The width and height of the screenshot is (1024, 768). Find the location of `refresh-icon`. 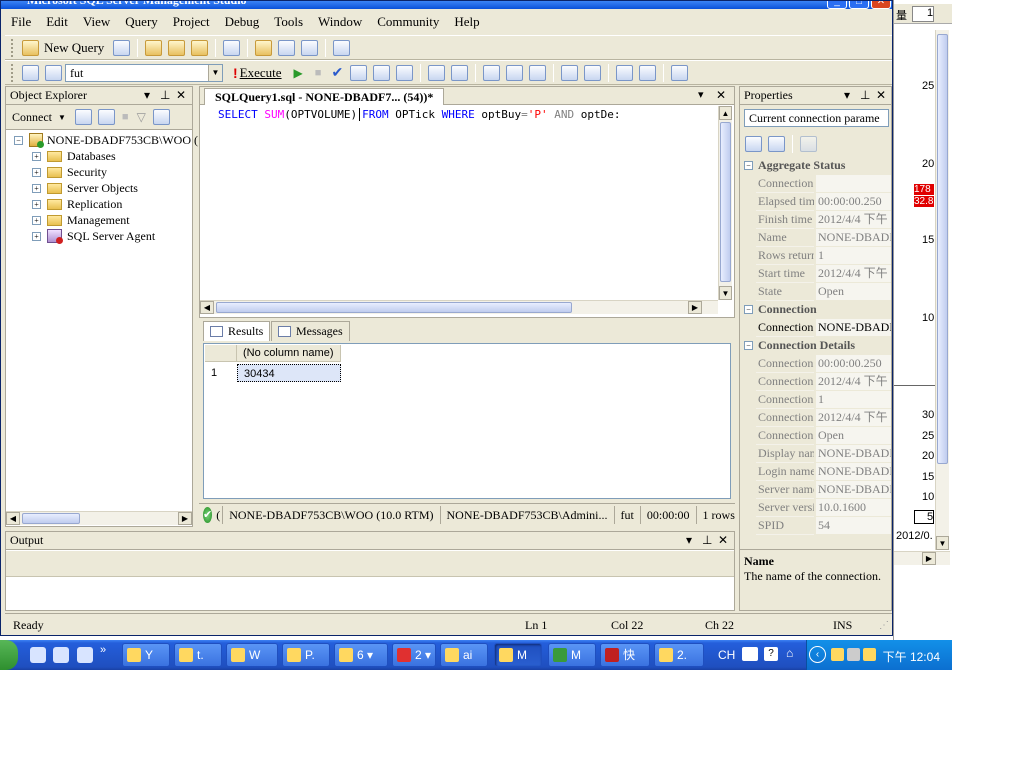

refresh-icon is located at coordinates (161, 117).